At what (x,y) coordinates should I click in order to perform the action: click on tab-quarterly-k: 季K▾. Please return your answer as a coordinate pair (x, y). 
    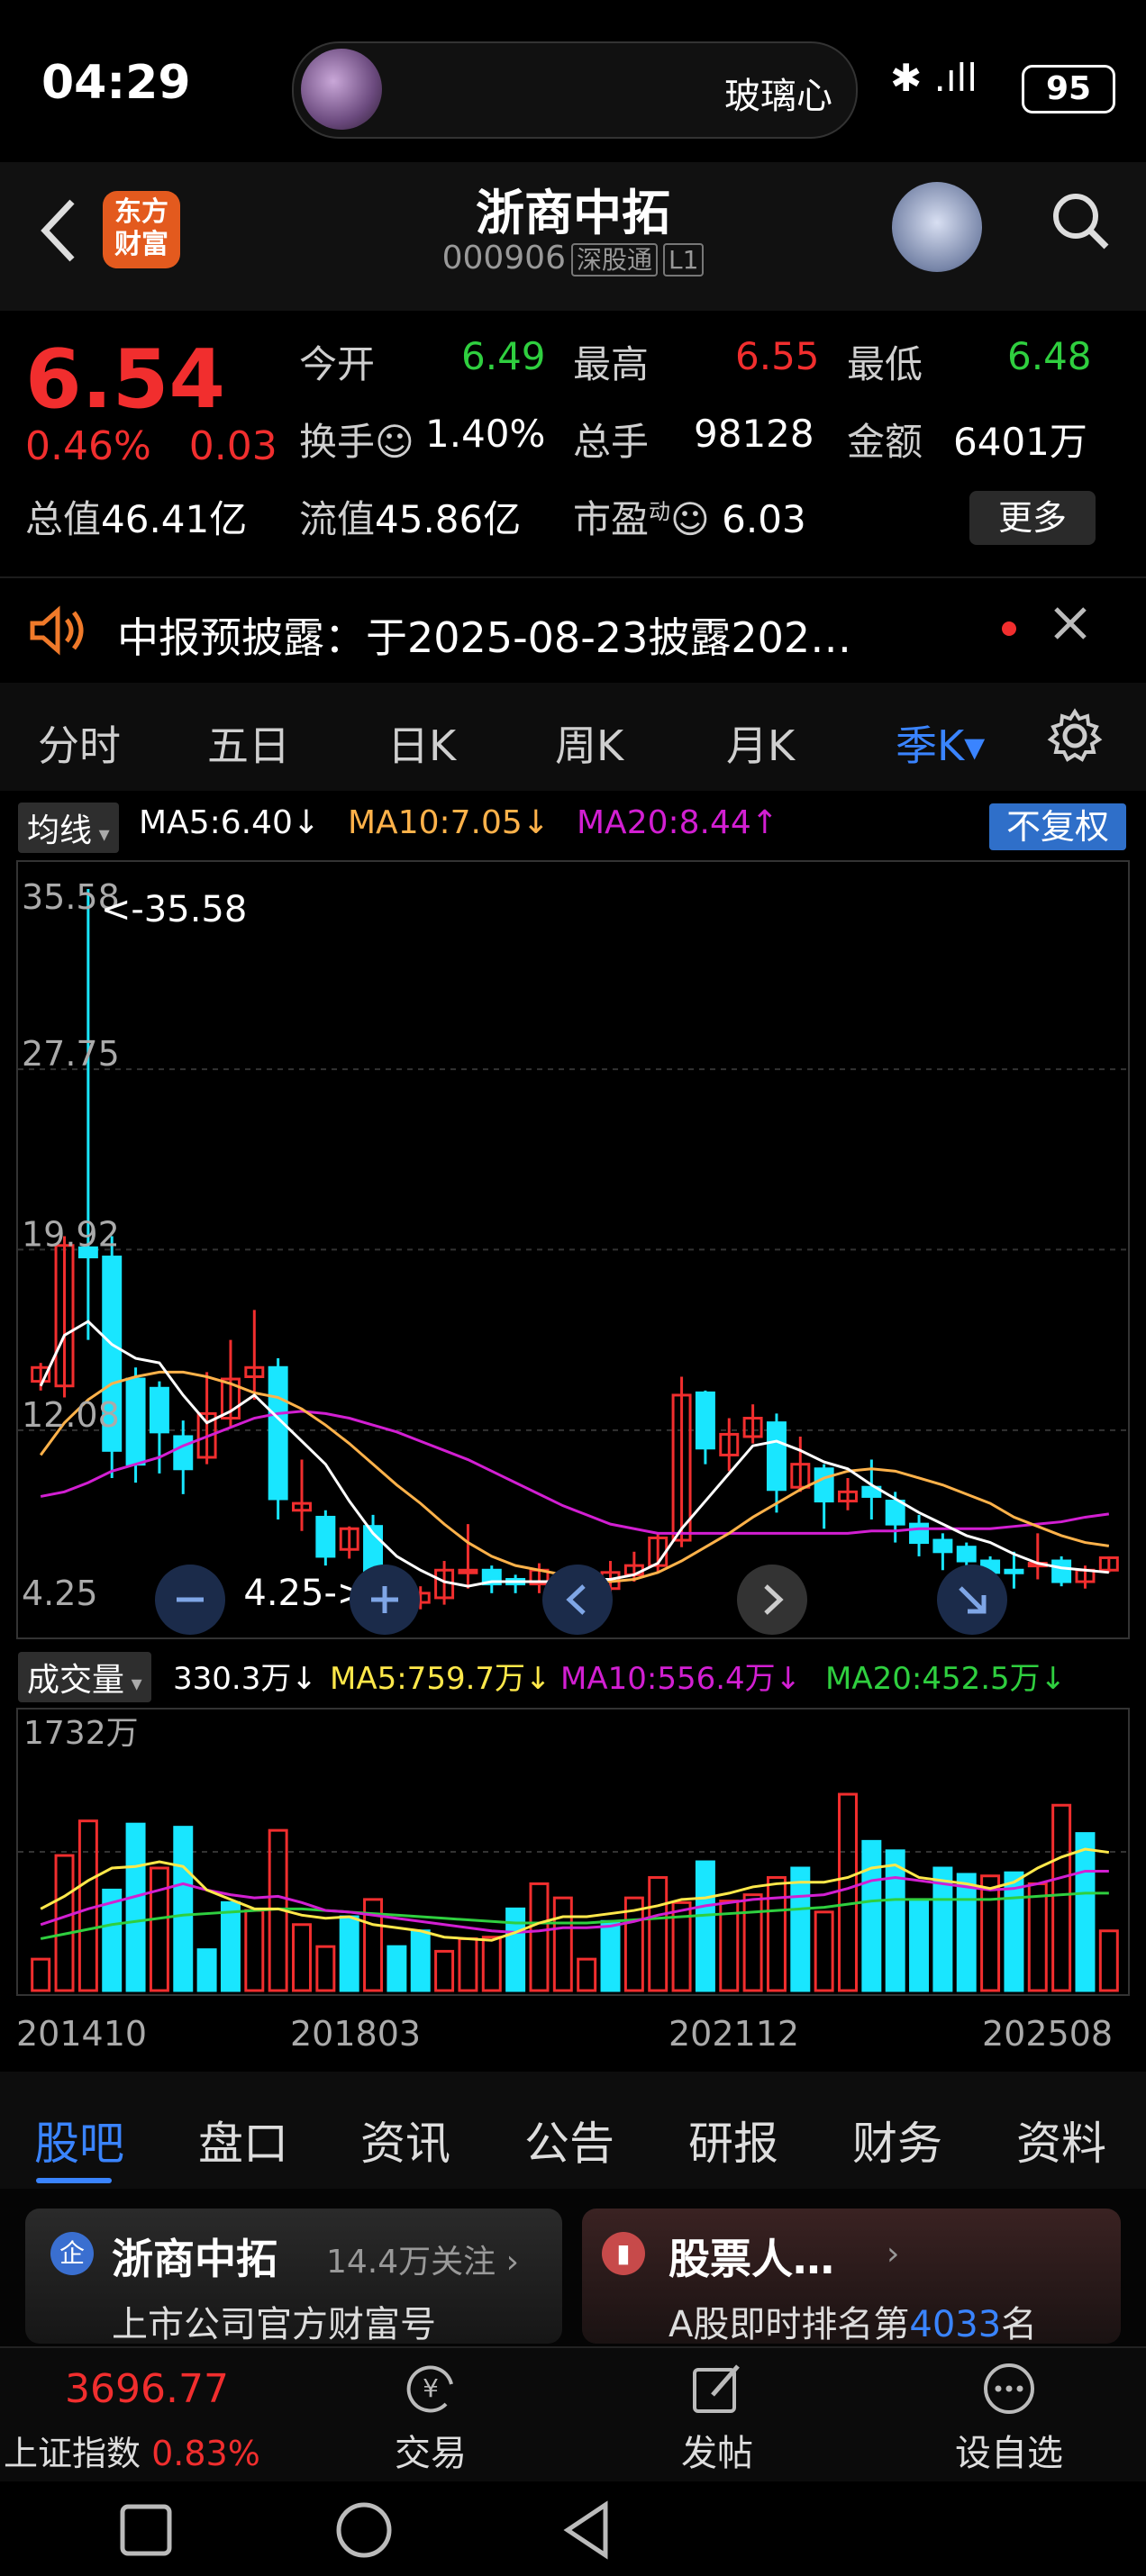
    Looking at the image, I should click on (940, 743).